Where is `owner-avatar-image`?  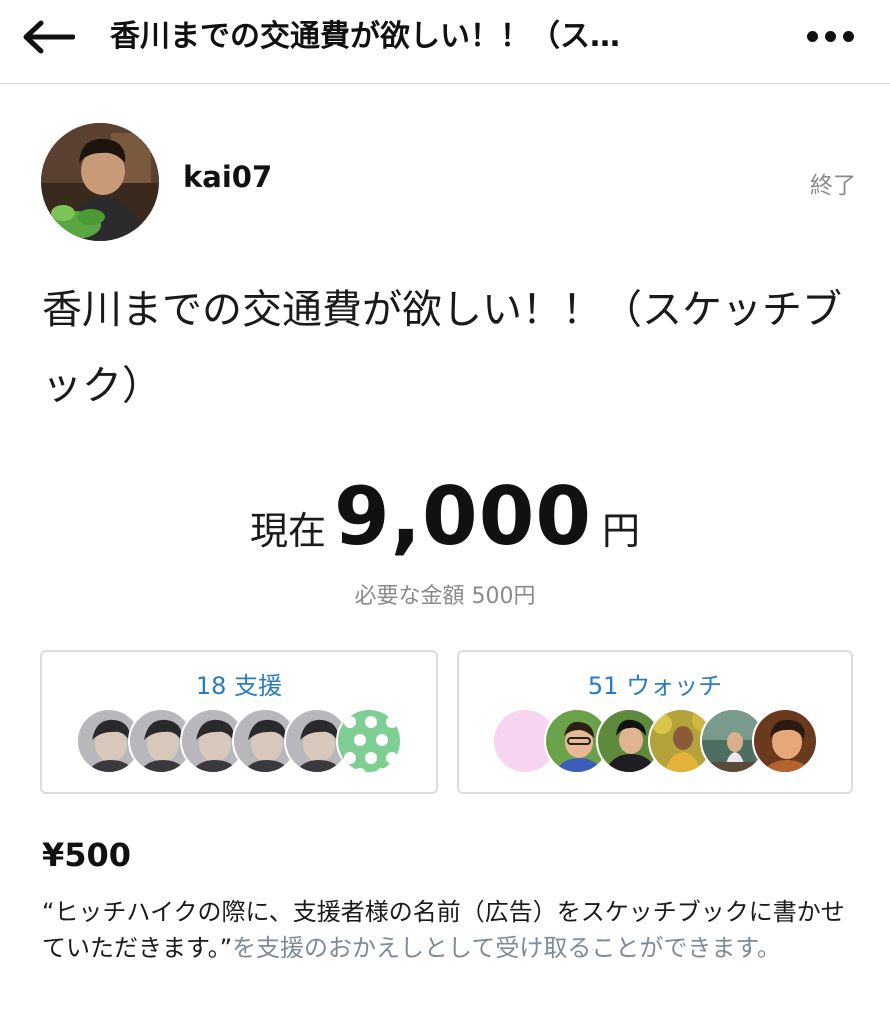
owner-avatar-image is located at coordinates (100, 182).